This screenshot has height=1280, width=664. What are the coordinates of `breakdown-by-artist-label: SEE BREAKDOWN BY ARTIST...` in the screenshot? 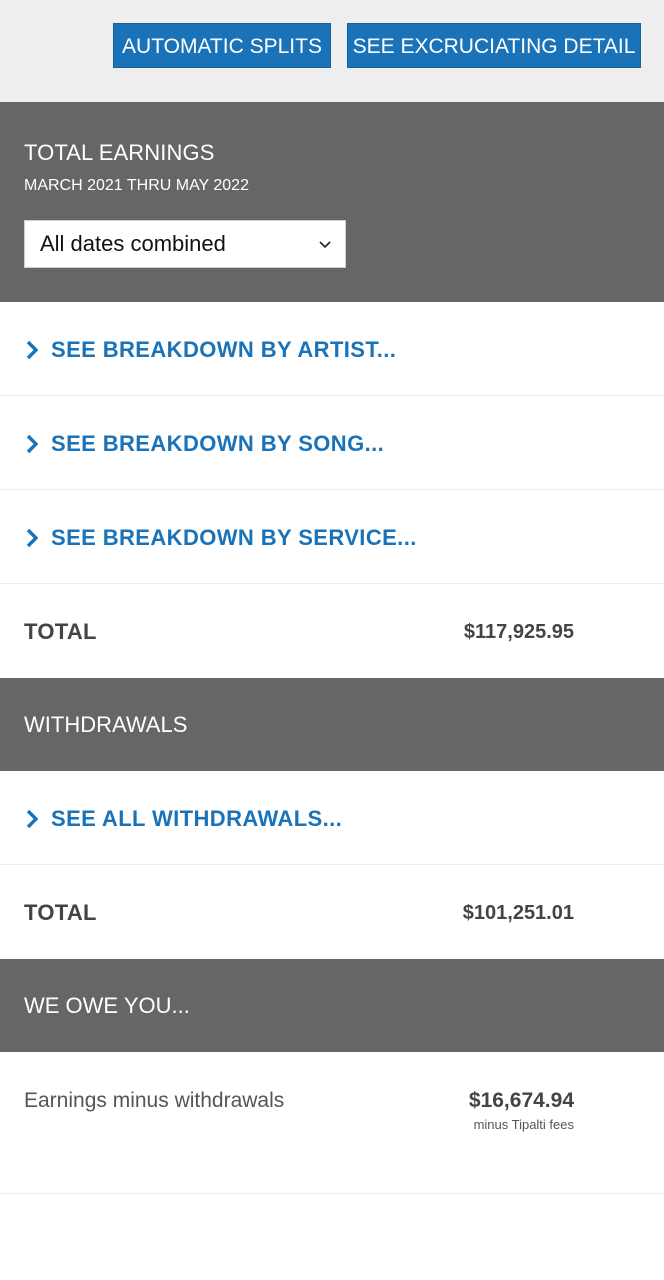 It's located at (224, 349).